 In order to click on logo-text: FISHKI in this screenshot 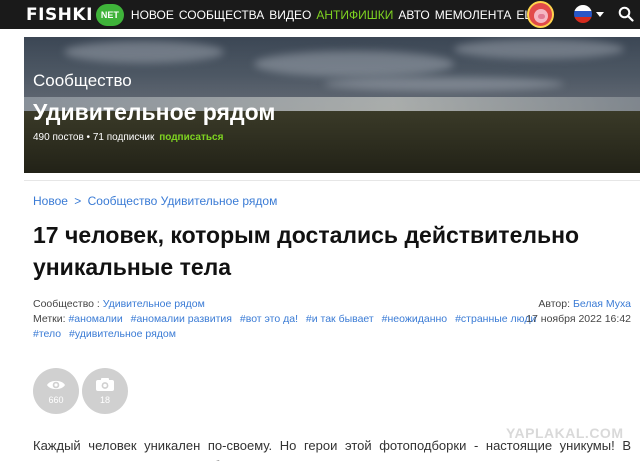, I will do `click(59, 14)`.